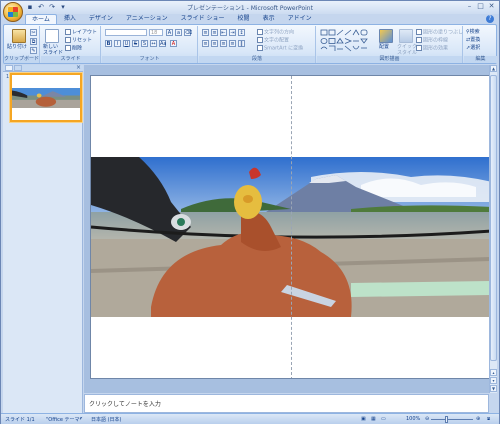 The height and width of the screenshot is (424, 500). Describe the element at coordinates (413, 419) in the screenshot. I see `zoom-level: 100%` at that location.